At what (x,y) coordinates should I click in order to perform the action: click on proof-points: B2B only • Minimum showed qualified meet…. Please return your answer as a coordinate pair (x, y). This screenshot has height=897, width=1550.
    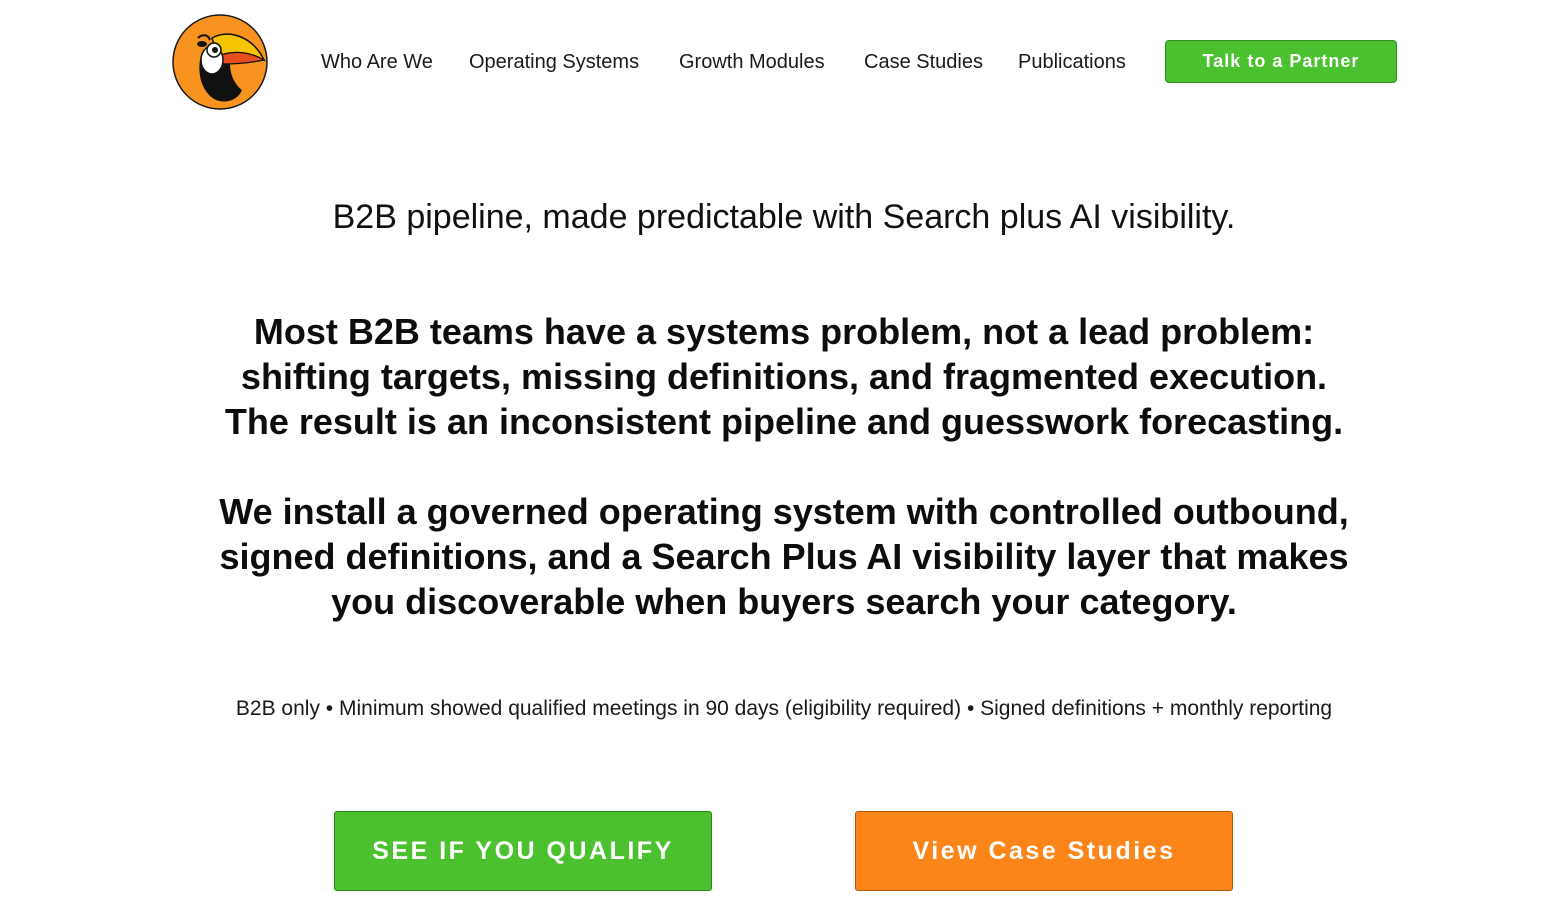
    Looking at the image, I should click on (784, 708).